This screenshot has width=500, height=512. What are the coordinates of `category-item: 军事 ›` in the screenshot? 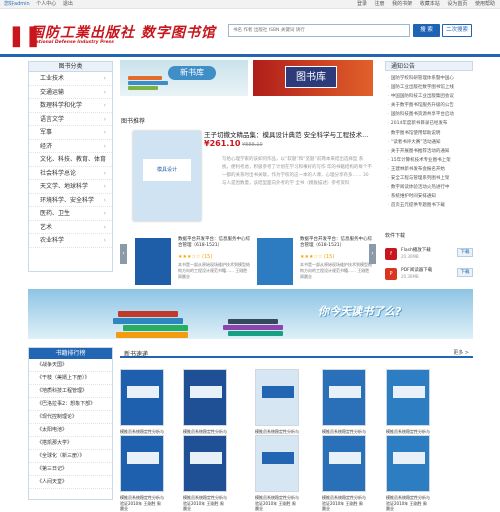 It's located at (70, 133).